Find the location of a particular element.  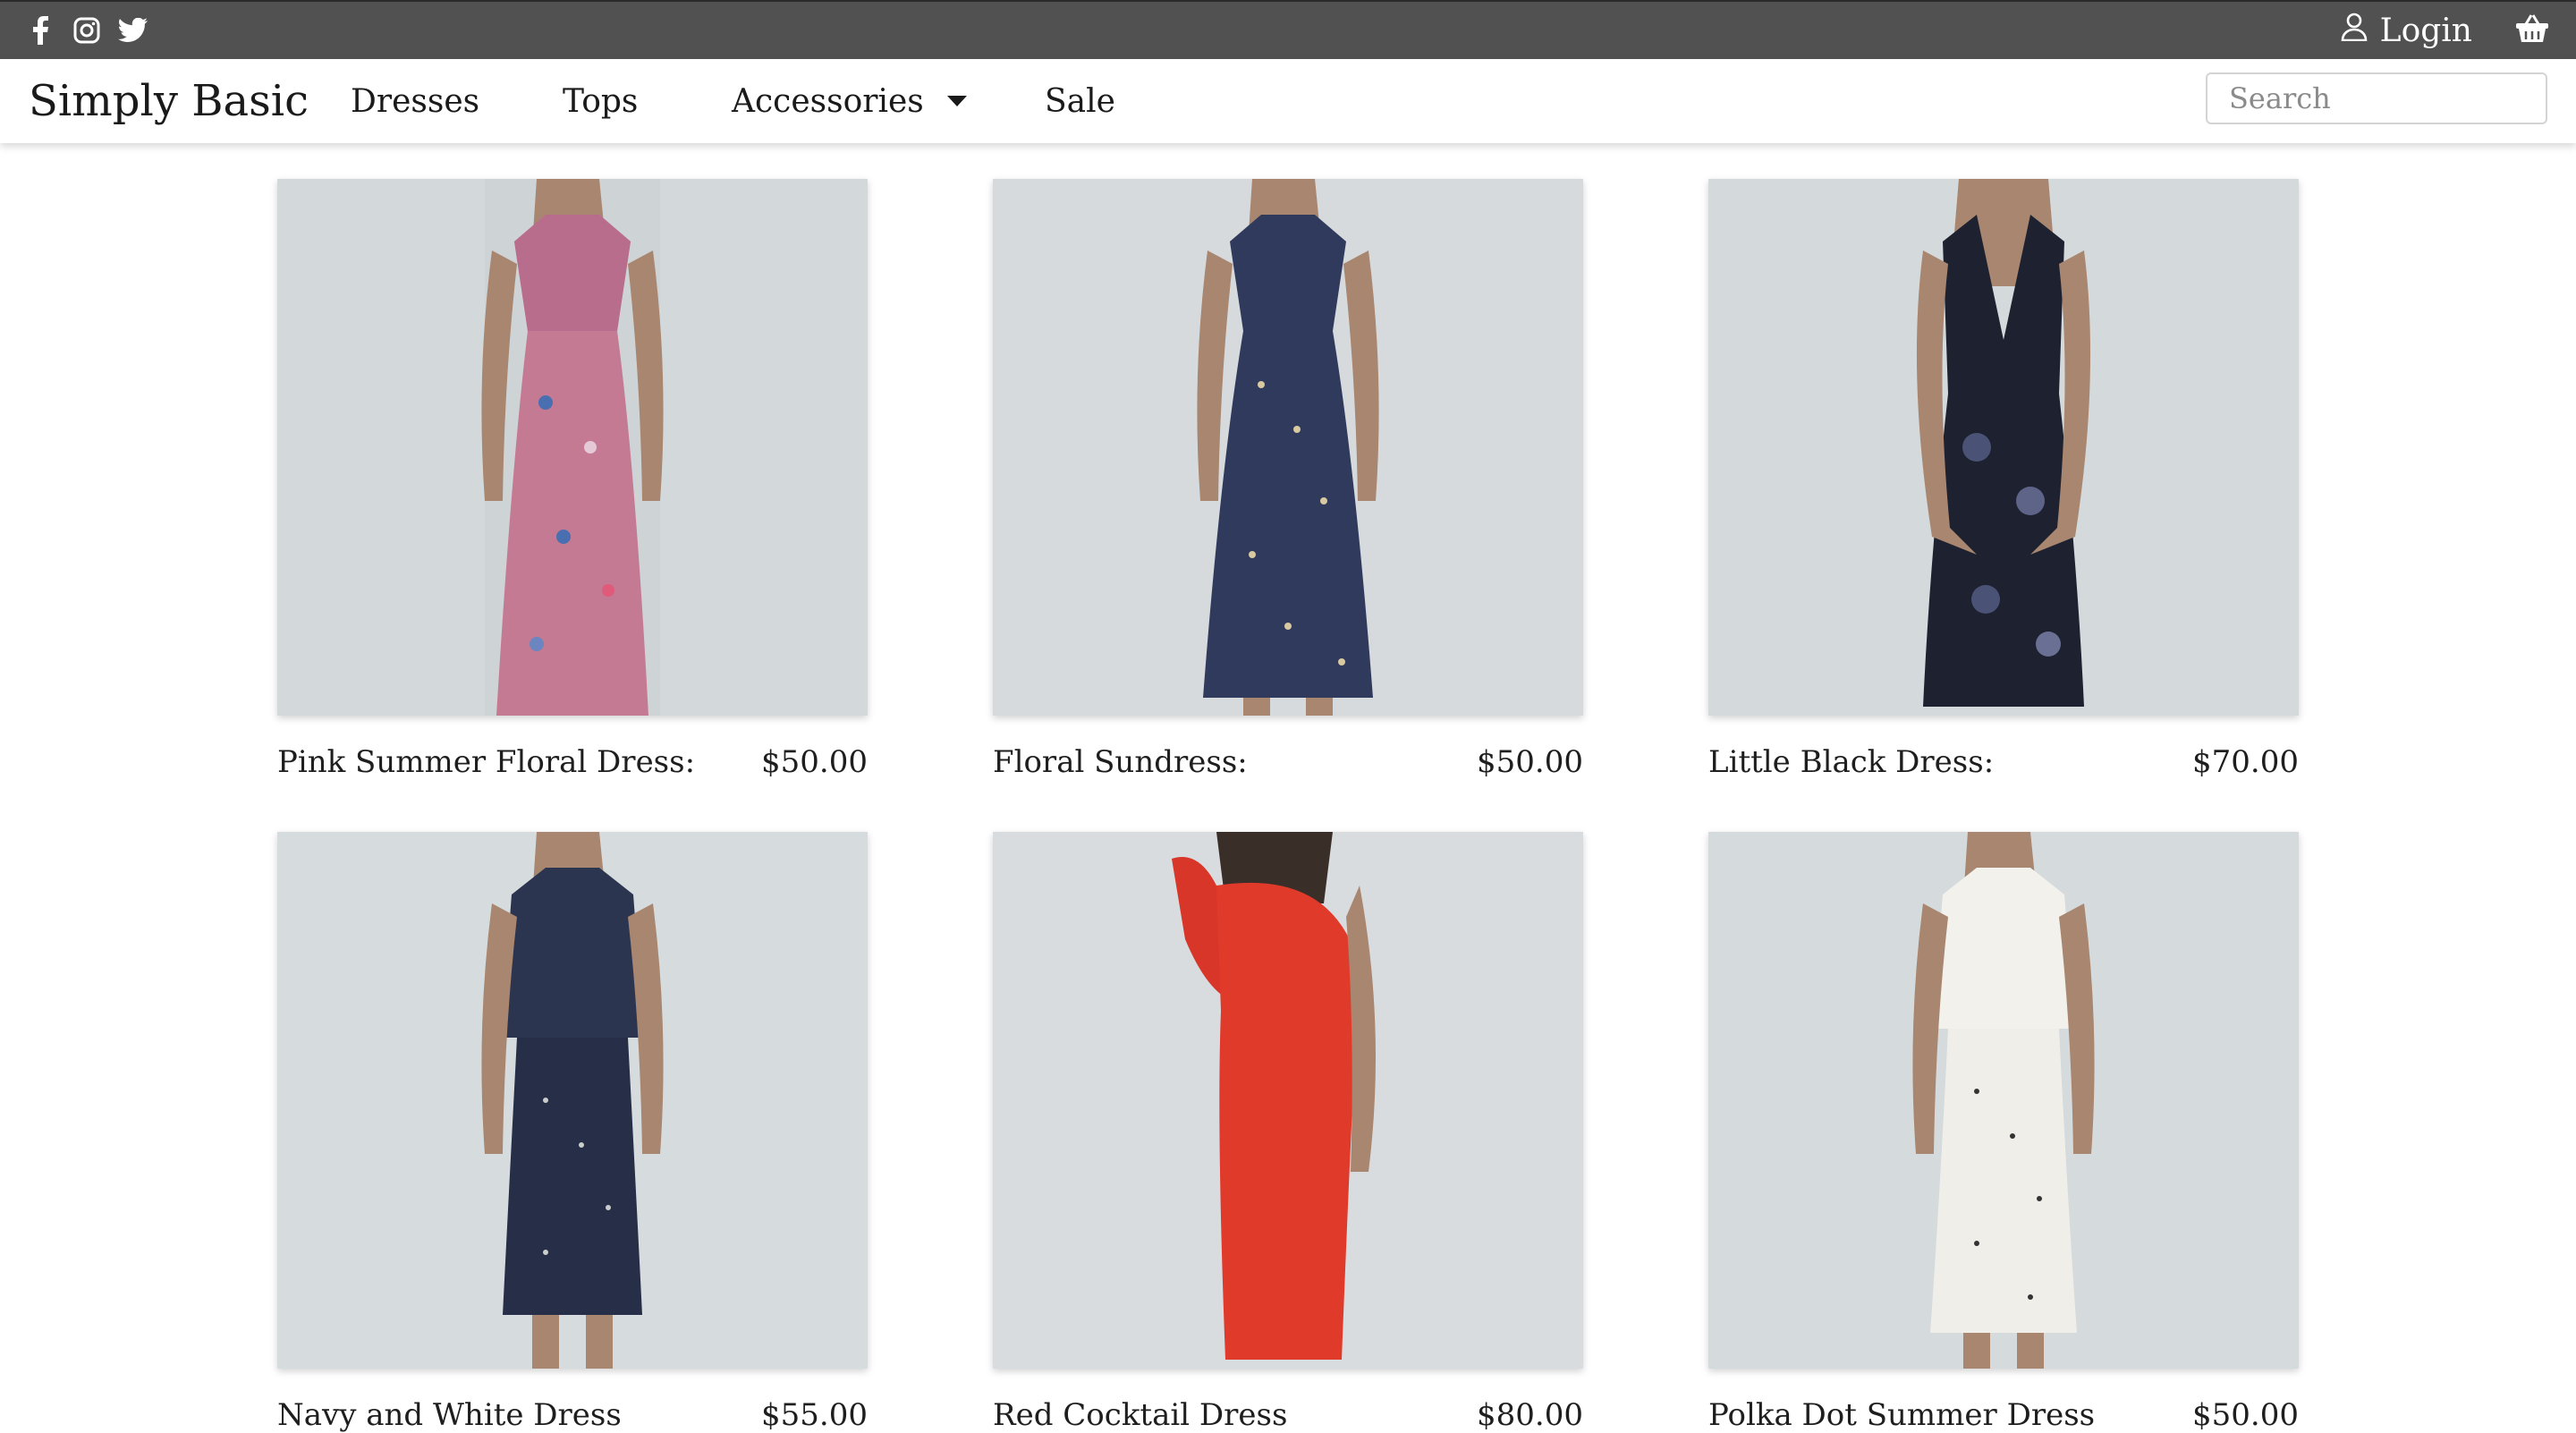

product-card: Polka Dot Summer Dress $50.00 is located at coordinates (2003, 1132).